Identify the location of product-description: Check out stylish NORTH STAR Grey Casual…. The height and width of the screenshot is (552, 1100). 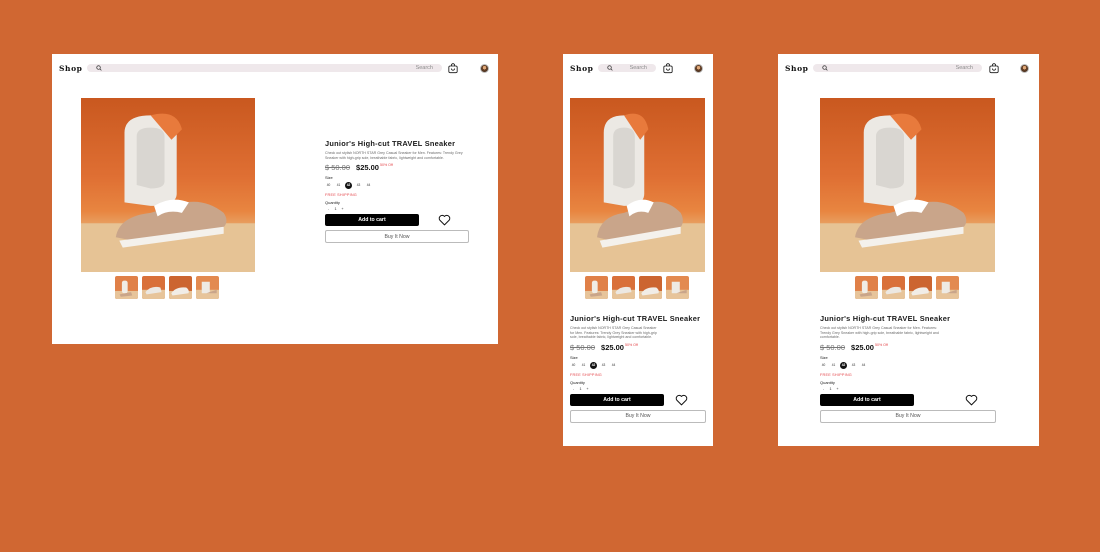
(394, 155).